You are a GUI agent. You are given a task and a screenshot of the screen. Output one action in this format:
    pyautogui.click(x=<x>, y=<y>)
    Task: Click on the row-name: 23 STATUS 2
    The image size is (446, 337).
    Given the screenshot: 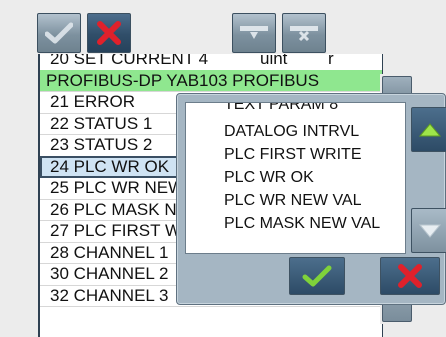 What is the action you would take?
    pyautogui.click(x=101, y=144)
    